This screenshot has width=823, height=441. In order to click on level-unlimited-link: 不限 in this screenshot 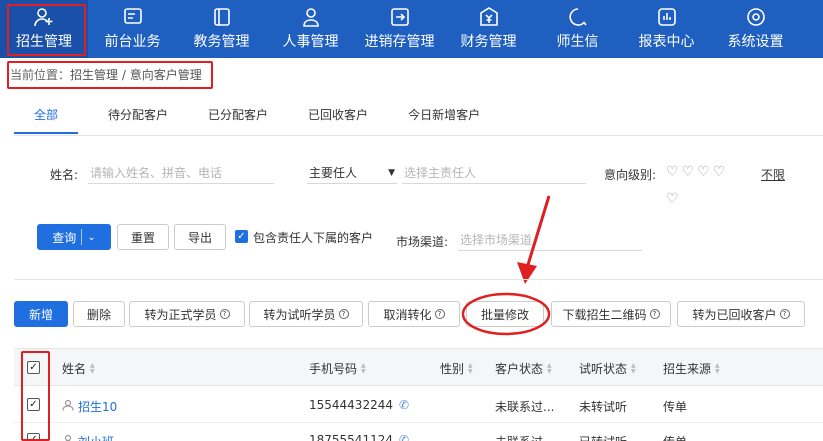, I will do `click(773, 174)`.